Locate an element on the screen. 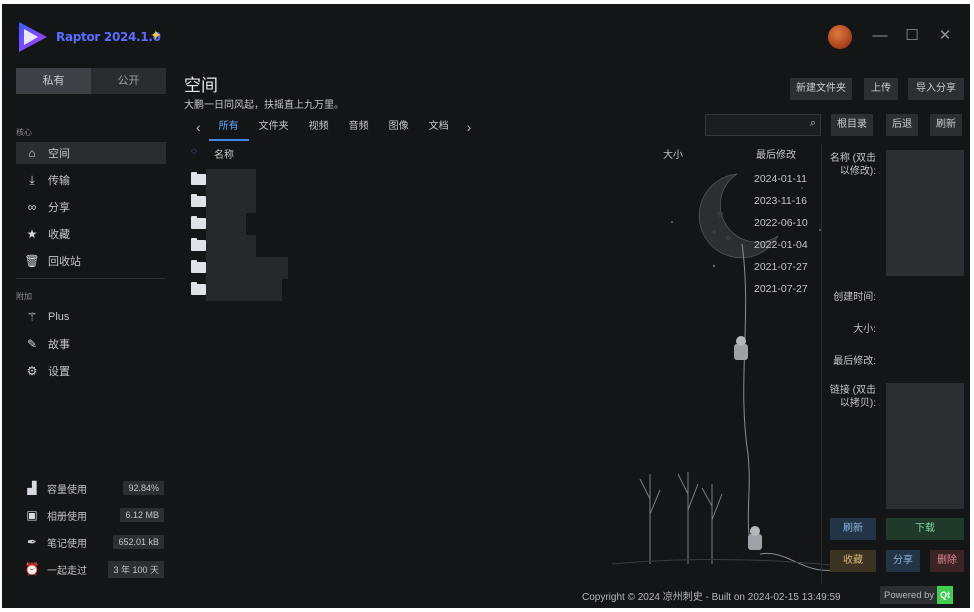 The height and width of the screenshot is (612, 974). filter-tabs: ‹ 所有 文件夹 视频 音频 图像 文档 › is located at coordinates (334, 127).